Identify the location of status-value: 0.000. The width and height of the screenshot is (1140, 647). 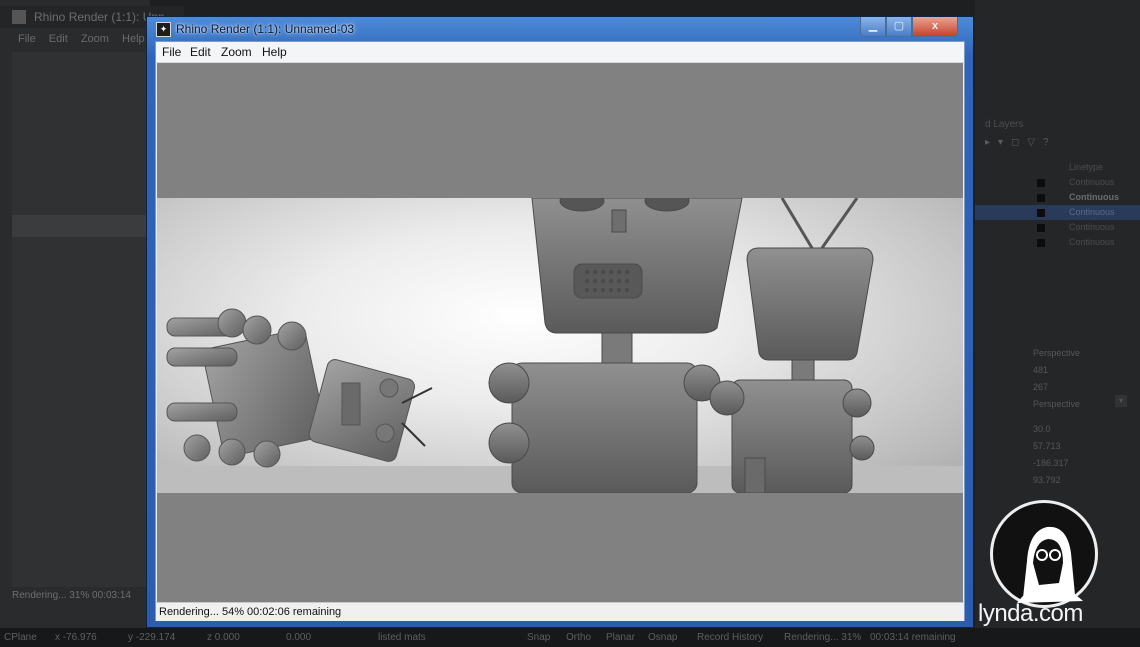
(299, 637).